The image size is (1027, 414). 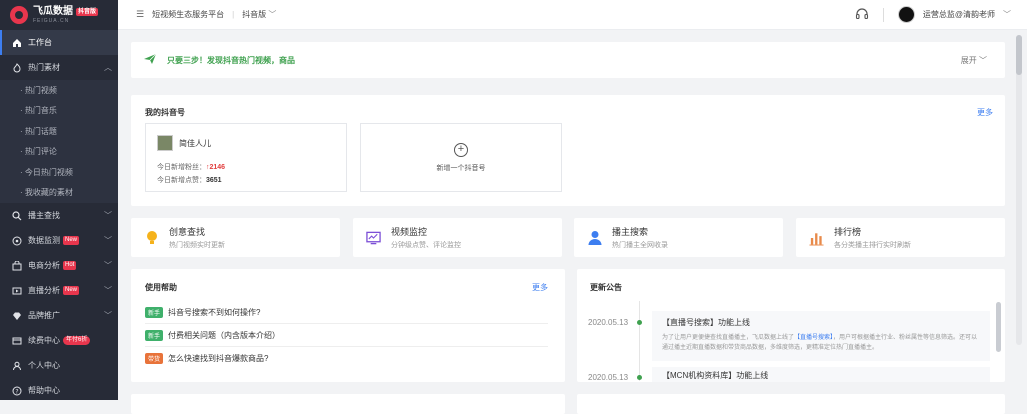 I want to click on expand-button: 展开 ﹀, so click(x=974, y=60).